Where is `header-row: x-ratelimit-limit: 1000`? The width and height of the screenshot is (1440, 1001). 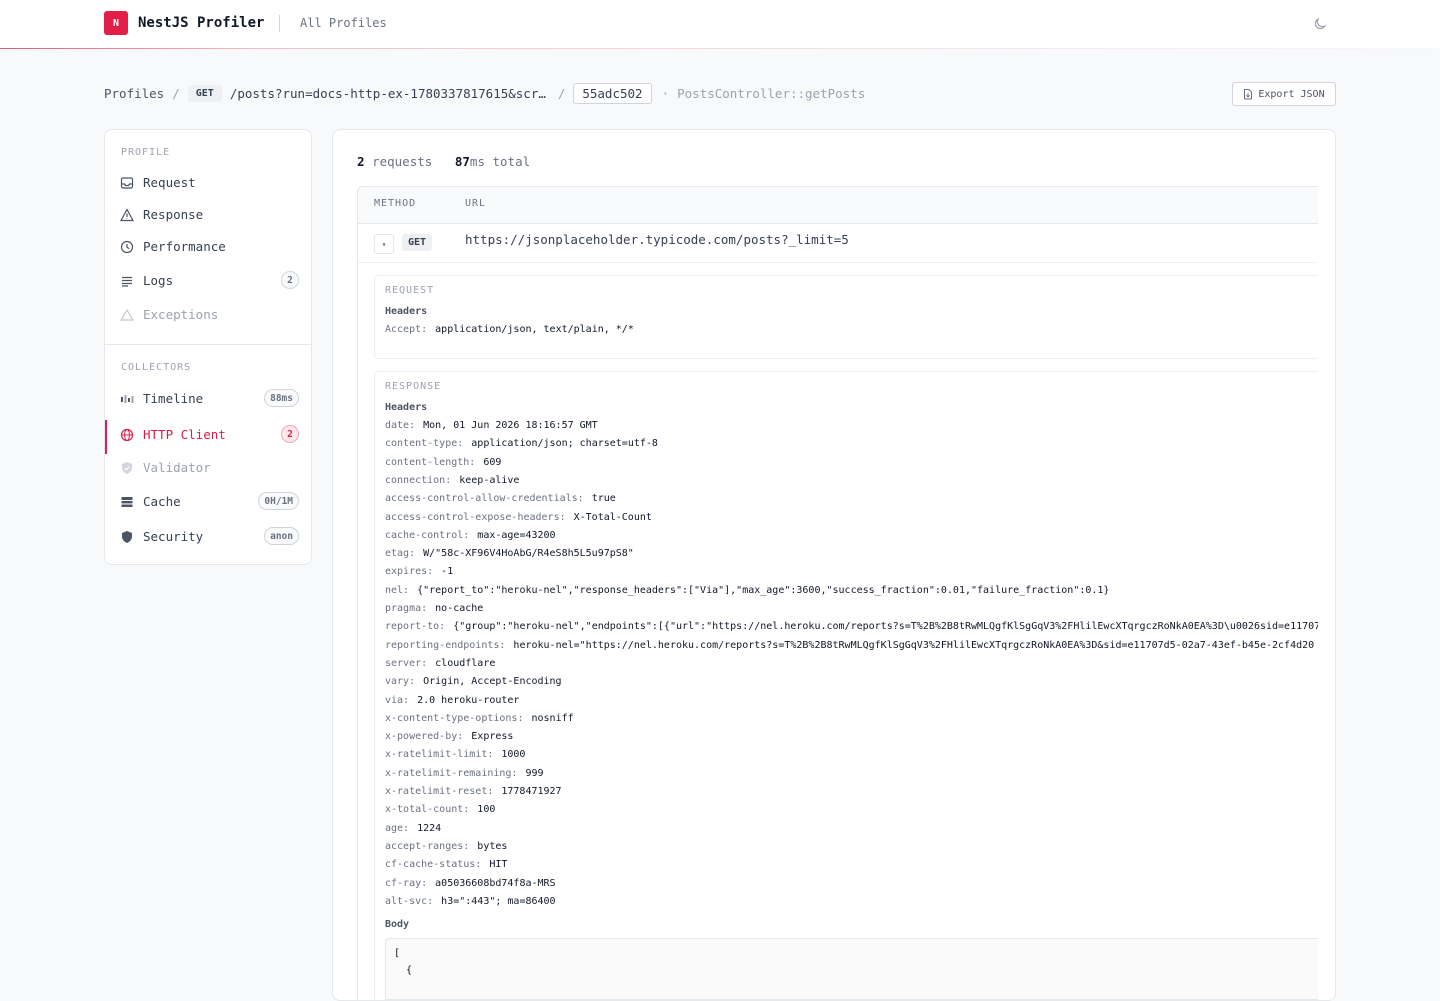
header-row: x-ratelimit-limit: 1000 is located at coordinates (455, 754).